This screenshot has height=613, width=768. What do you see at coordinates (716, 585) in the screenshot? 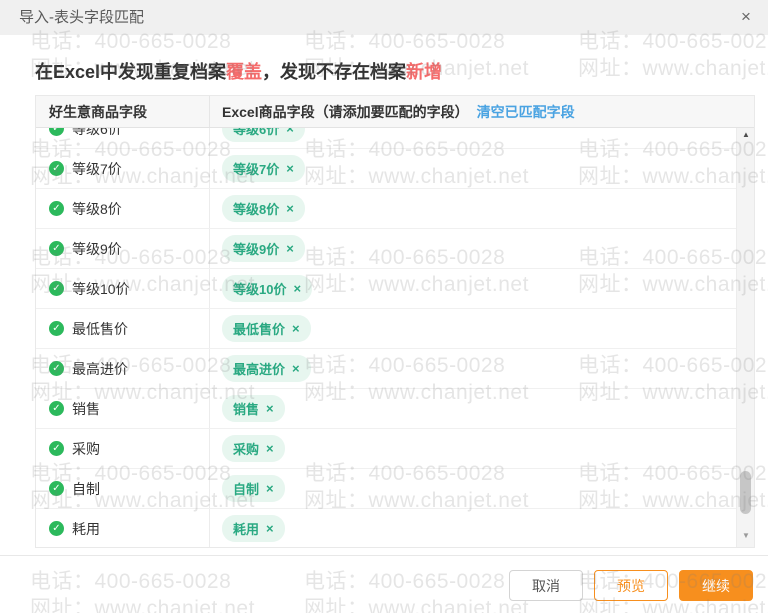
I see `continue-button: 继续` at bounding box center [716, 585].